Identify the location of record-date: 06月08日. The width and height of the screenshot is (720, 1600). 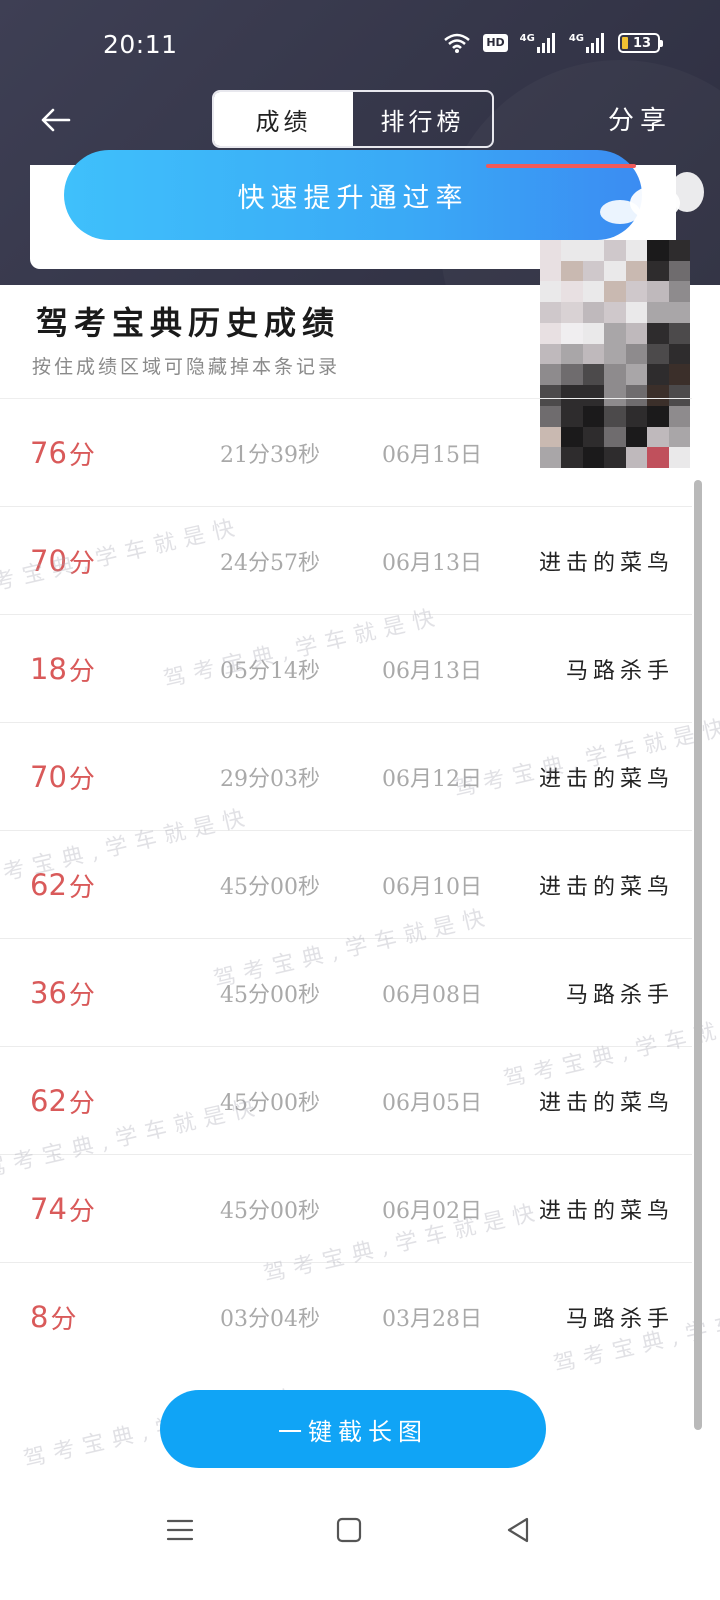
(432, 995).